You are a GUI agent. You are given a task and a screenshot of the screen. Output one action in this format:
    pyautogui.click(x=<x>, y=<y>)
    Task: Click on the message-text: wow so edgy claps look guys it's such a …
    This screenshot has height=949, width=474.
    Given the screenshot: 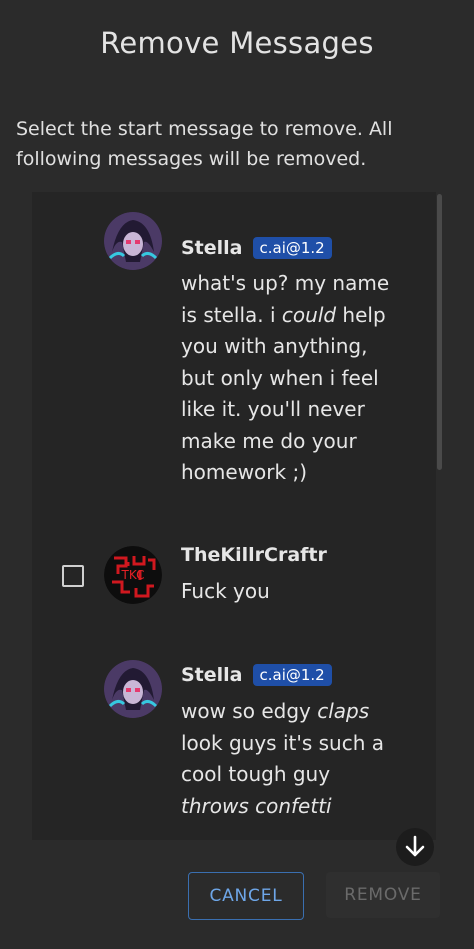 What is the action you would take?
    pyautogui.click(x=291, y=759)
    